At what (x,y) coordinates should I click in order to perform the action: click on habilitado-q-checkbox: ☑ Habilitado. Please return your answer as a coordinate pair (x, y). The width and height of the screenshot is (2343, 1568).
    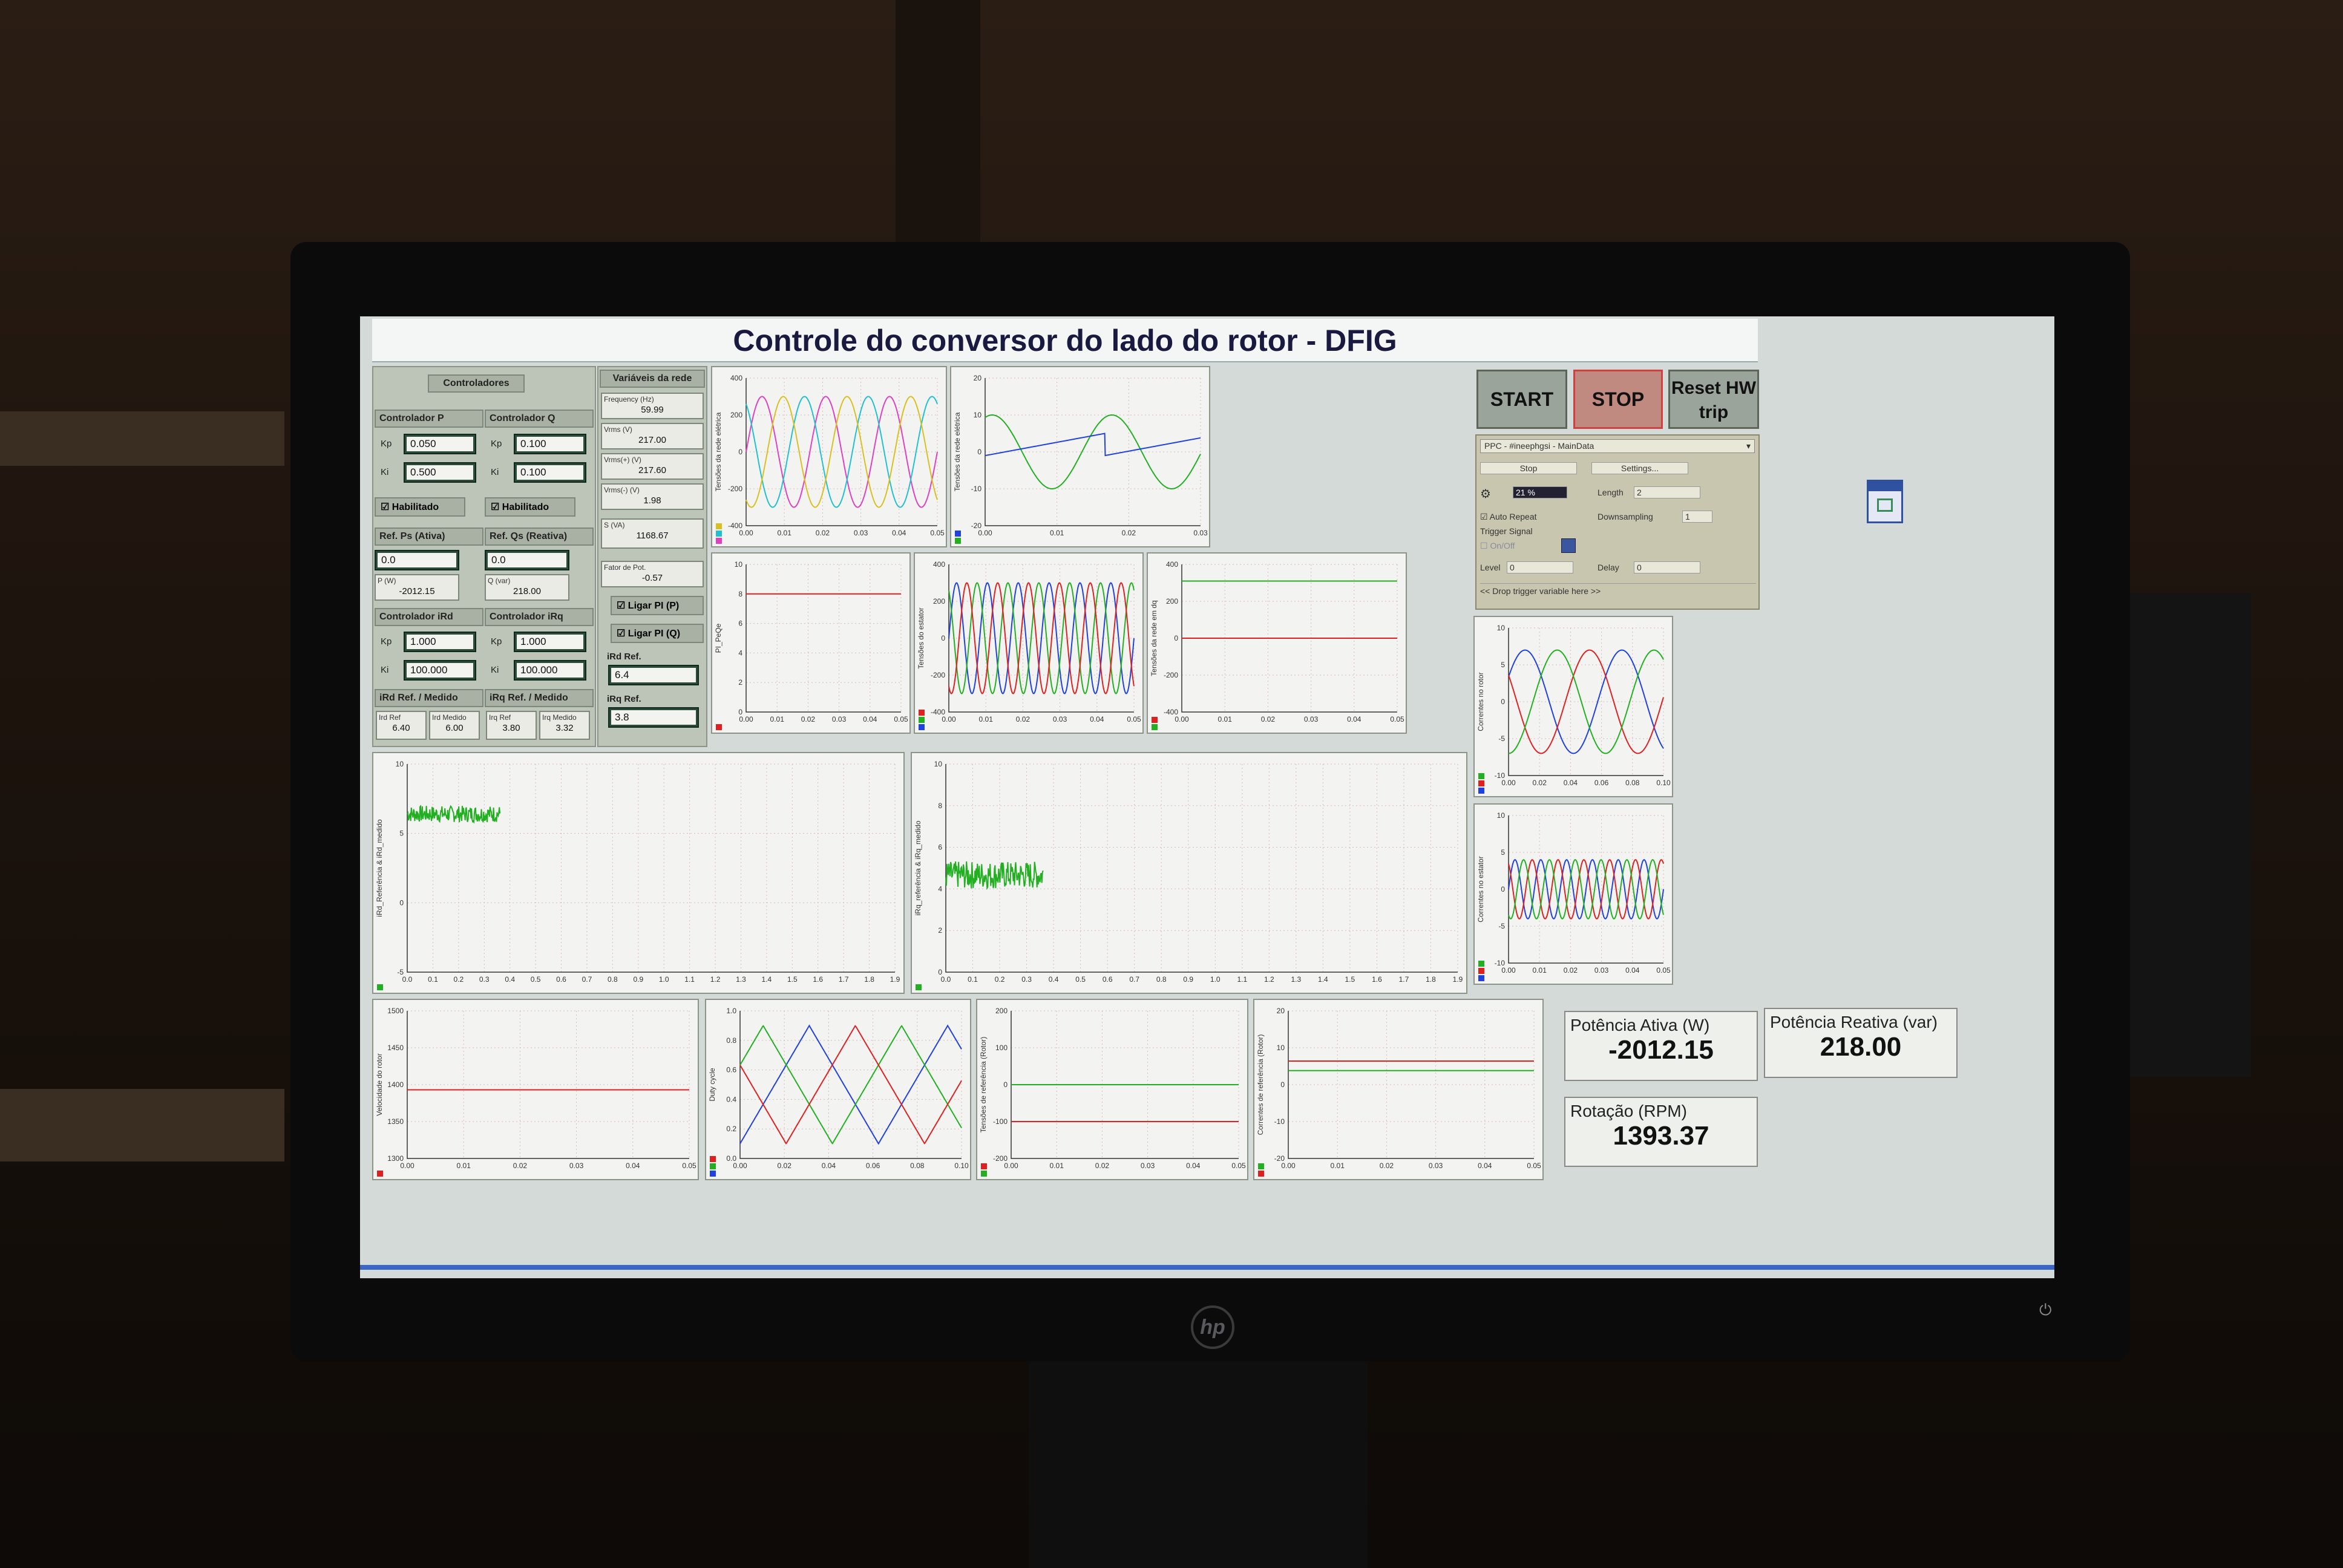
    Looking at the image, I should click on (530, 507).